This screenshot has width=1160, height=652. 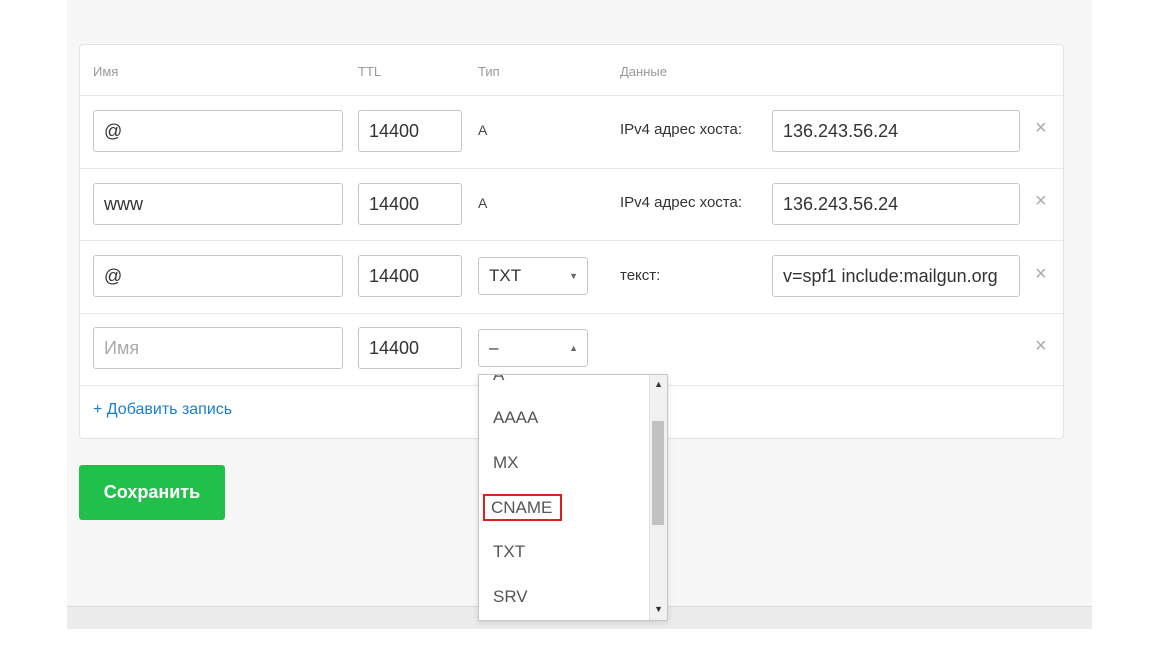 What do you see at coordinates (162, 410) in the screenshot?
I see `add-record-link: + Добавить запись` at bounding box center [162, 410].